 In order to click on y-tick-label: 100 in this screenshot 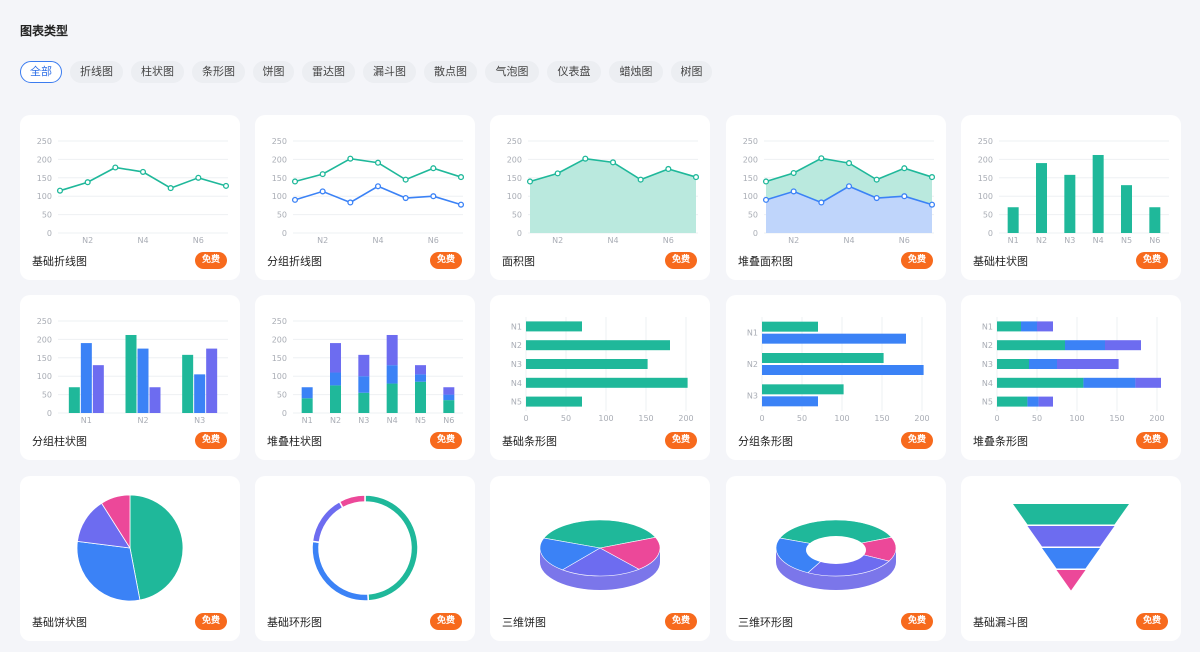, I will do `click(985, 196)`.